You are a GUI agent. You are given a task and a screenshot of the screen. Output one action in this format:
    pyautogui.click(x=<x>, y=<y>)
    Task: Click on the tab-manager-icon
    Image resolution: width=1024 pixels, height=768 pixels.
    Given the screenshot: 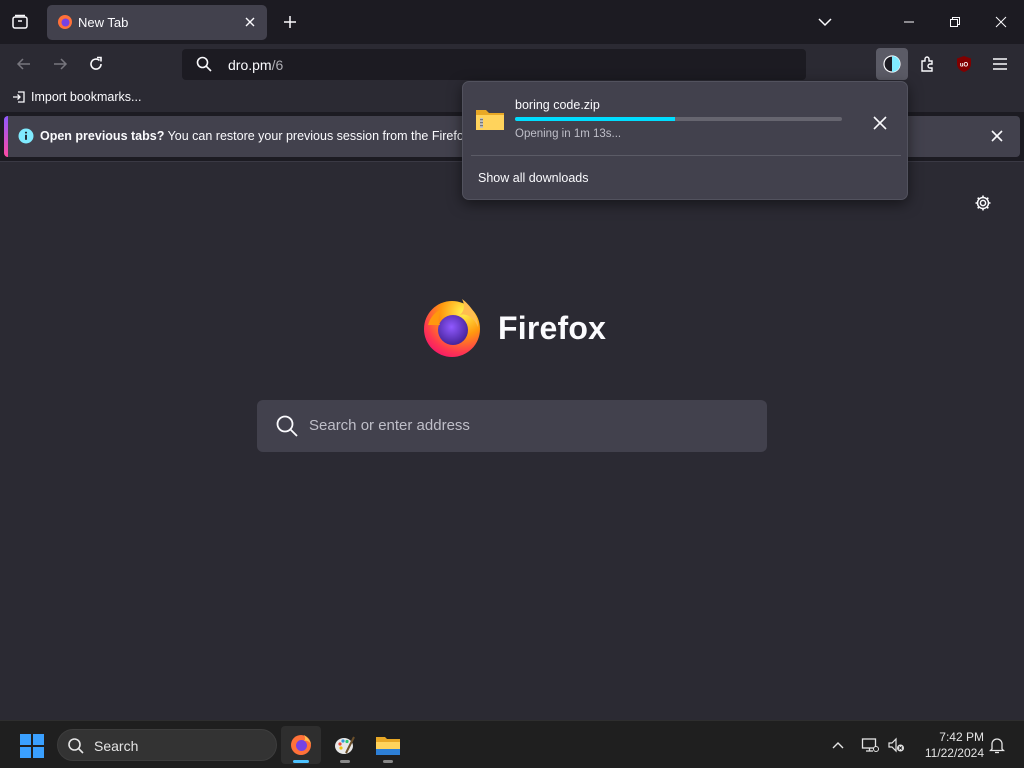 What is the action you would take?
    pyautogui.click(x=20, y=21)
    